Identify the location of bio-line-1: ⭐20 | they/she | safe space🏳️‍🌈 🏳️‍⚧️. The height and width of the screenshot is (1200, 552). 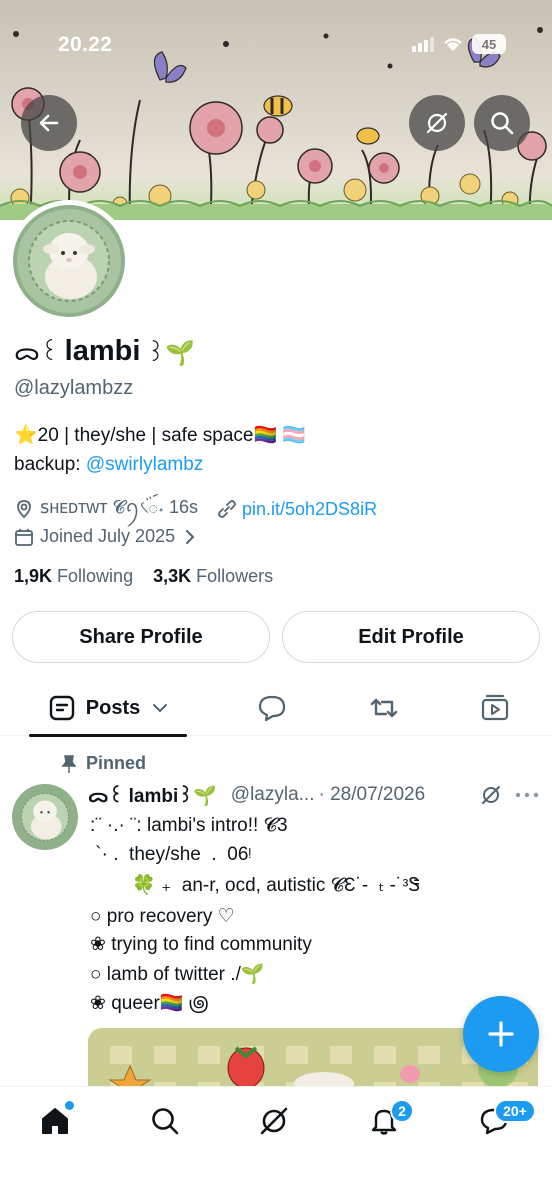
(160, 435).